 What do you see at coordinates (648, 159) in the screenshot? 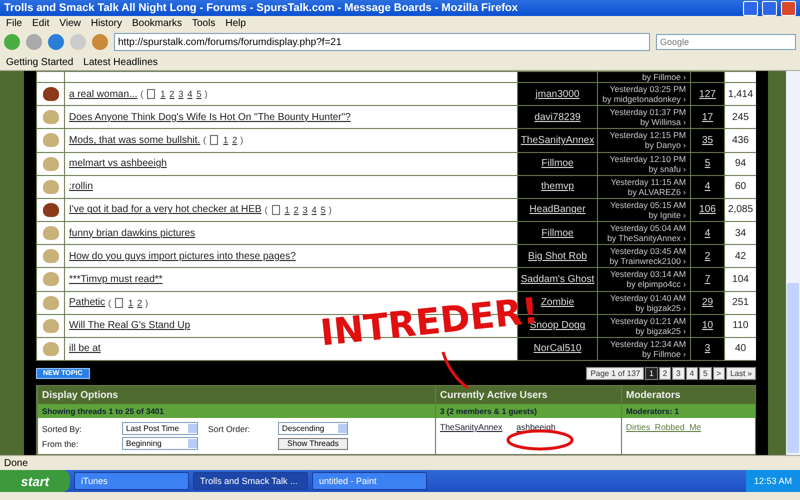
I see `last-post-time: Yesterday 12:10 PM` at bounding box center [648, 159].